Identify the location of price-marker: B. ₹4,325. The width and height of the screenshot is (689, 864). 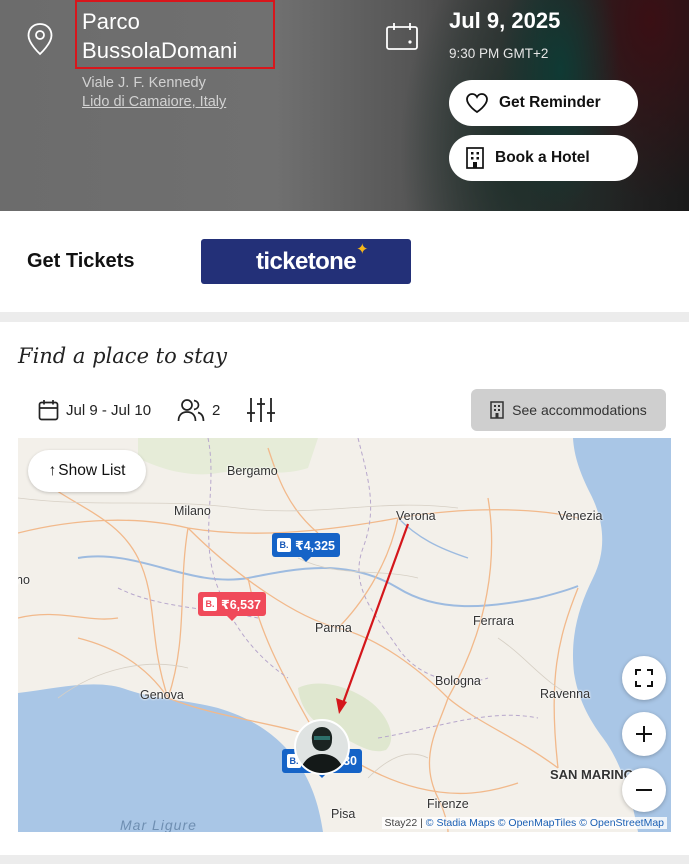
(306, 547).